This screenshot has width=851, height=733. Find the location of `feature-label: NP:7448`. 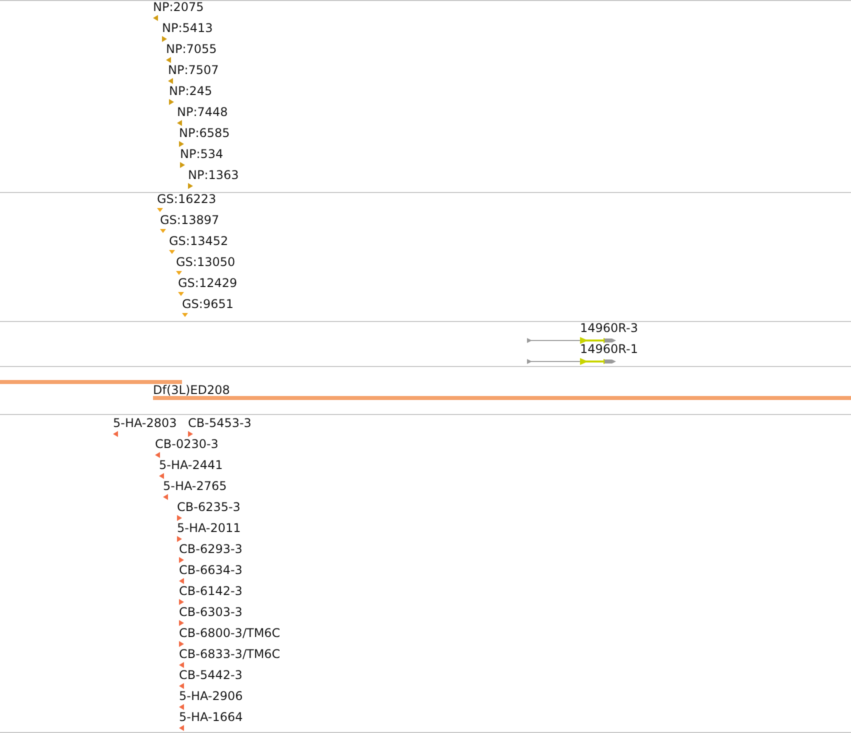

feature-label: NP:7448 is located at coordinates (202, 112).